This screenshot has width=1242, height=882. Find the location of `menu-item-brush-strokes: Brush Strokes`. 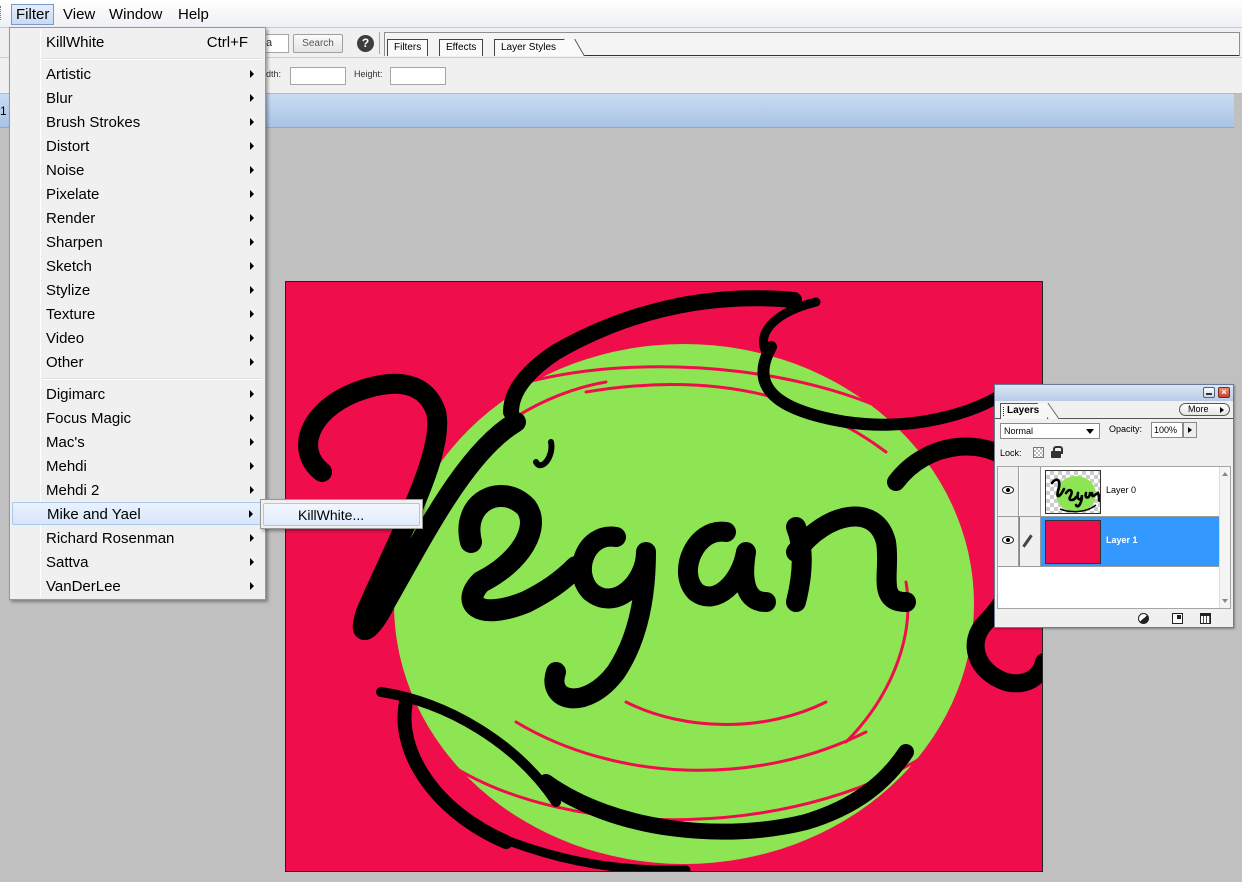

menu-item-brush-strokes: Brush Strokes is located at coordinates (137, 122).